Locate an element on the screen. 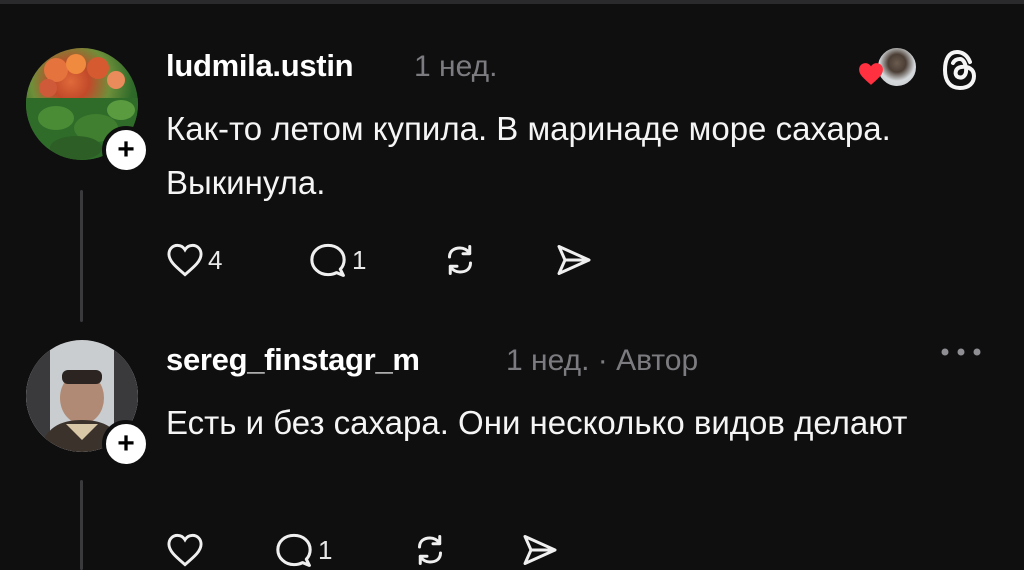  more-options-icon is located at coordinates (961, 352).